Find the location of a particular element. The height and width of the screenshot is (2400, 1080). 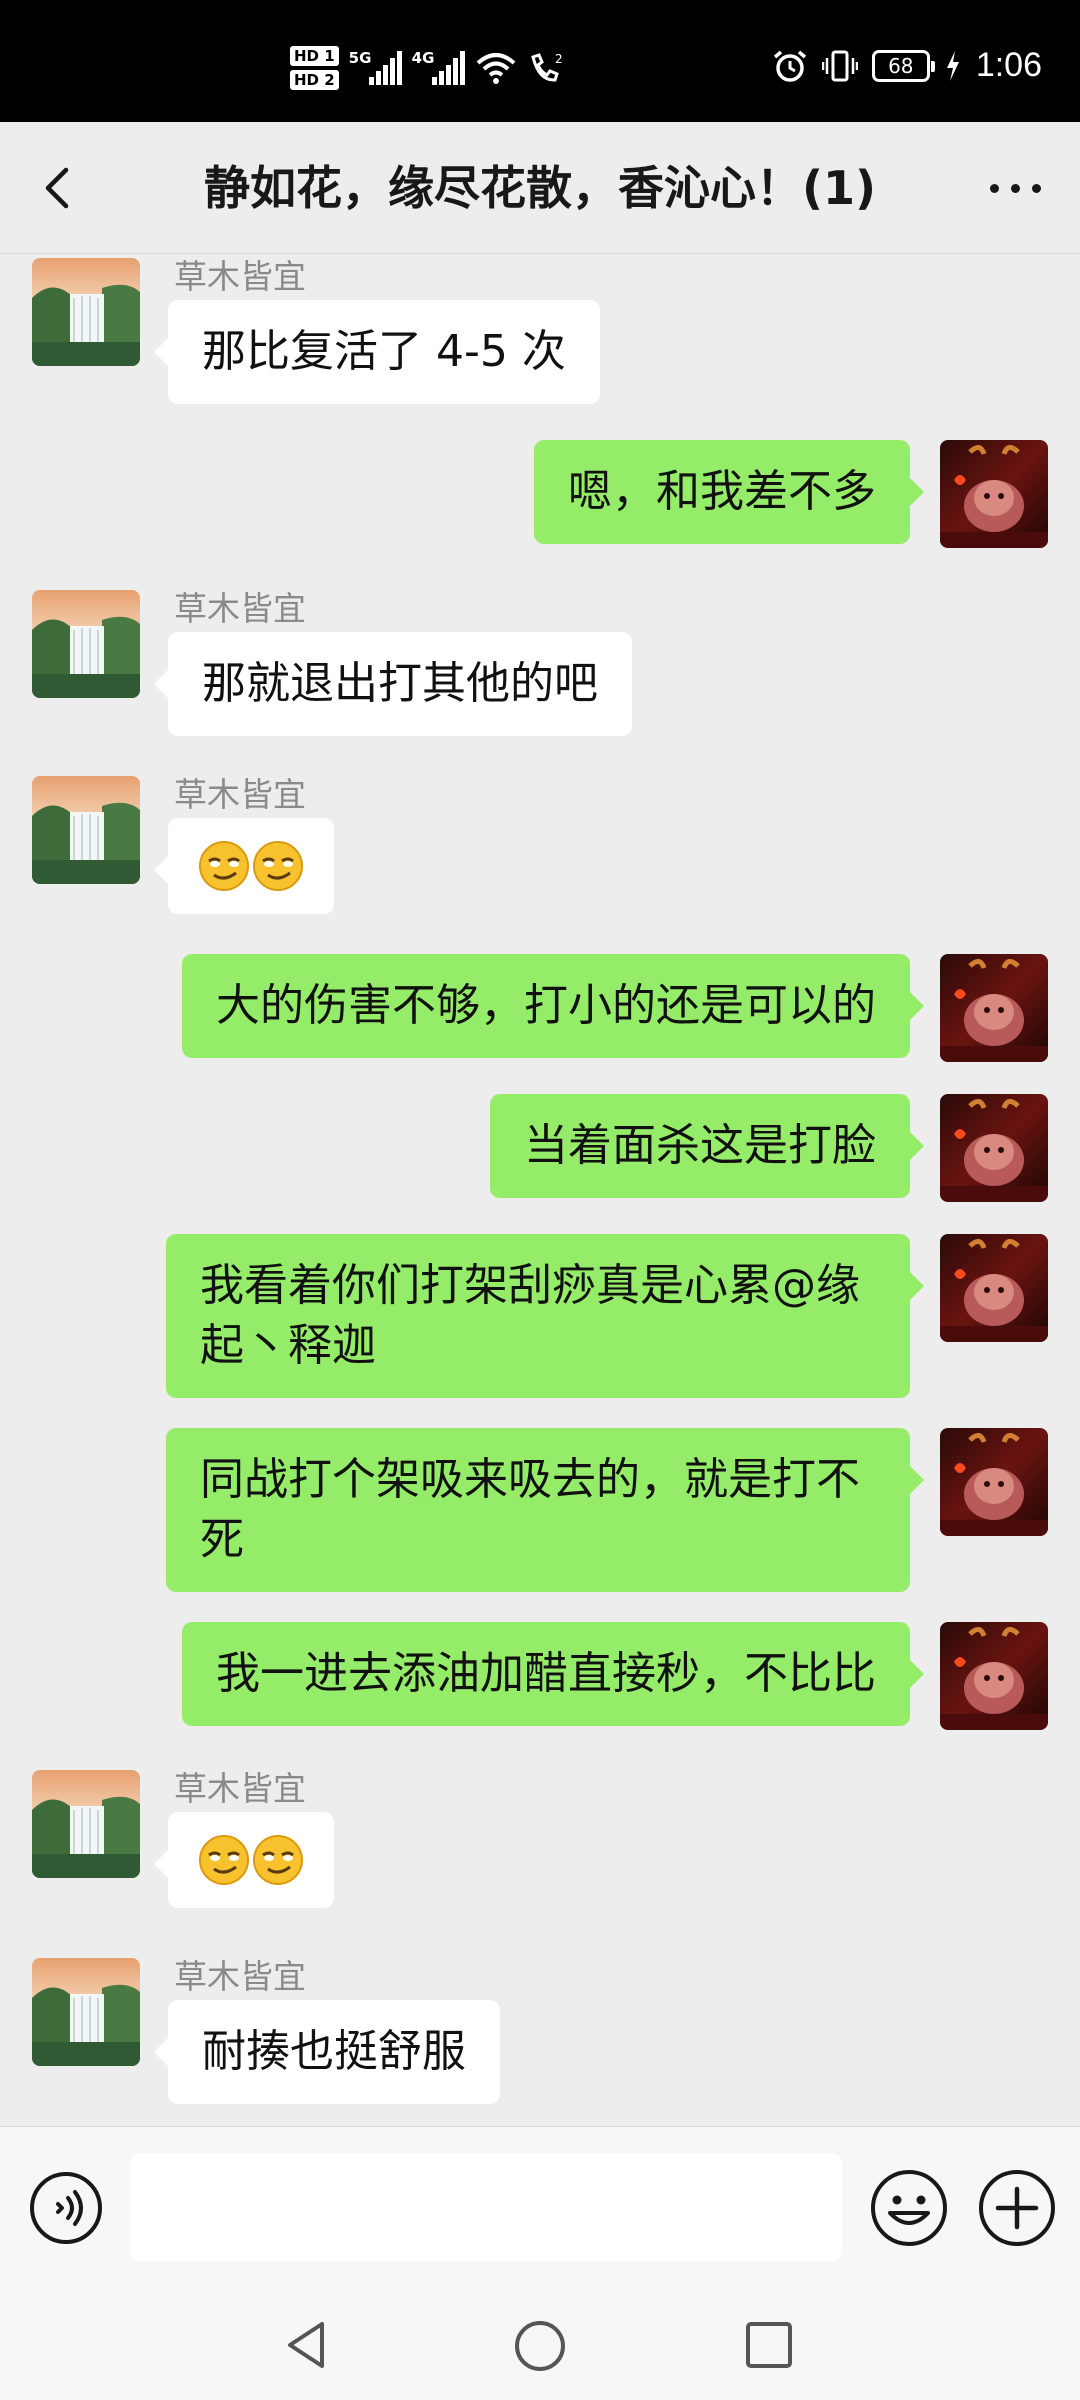

smiley-icon is located at coordinates (909, 2208).